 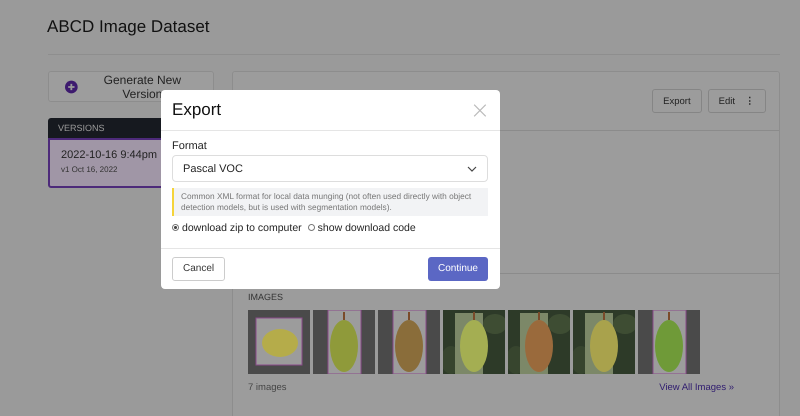 What do you see at coordinates (199, 268) in the screenshot?
I see `cancel-button: Cancel` at bounding box center [199, 268].